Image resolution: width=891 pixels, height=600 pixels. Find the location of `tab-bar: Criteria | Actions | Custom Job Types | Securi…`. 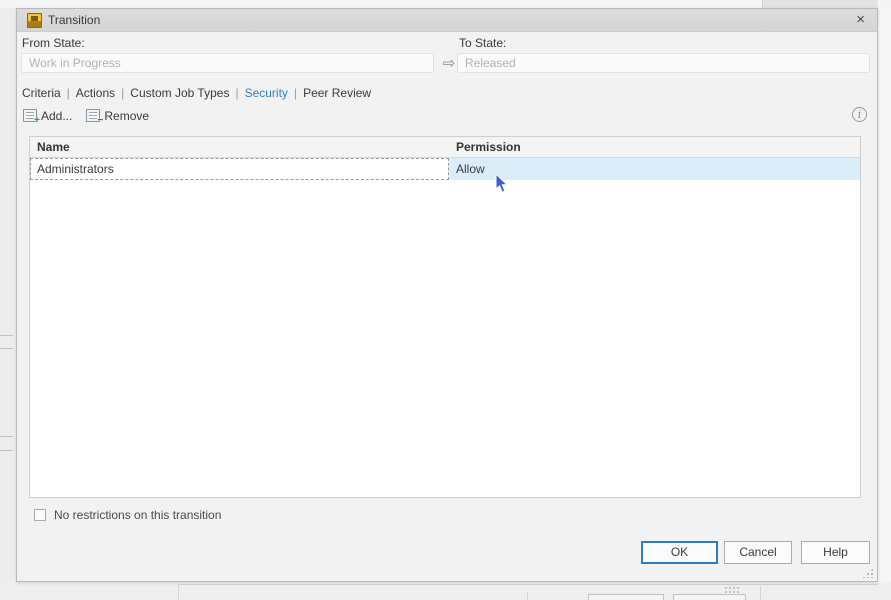

tab-bar: Criteria | Actions | Custom Job Types | Securi… is located at coordinates (196, 93).